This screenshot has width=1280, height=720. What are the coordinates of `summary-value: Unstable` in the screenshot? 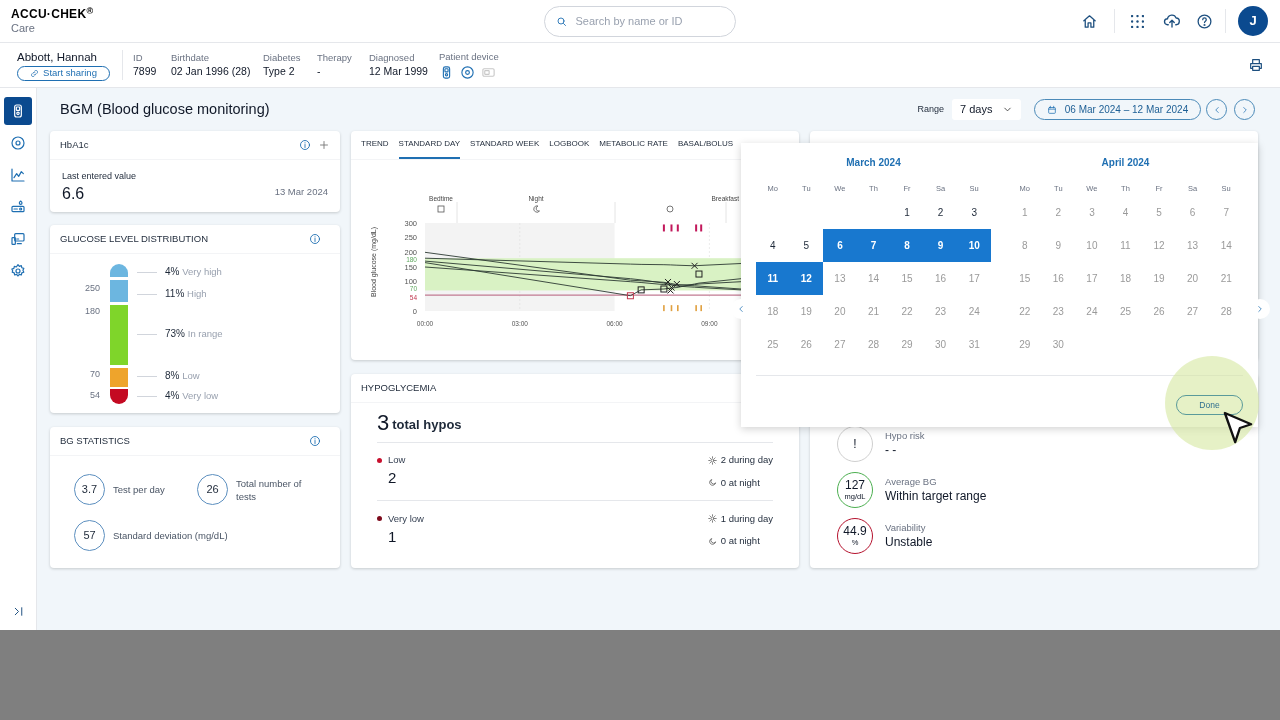 It's located at (909, 542).